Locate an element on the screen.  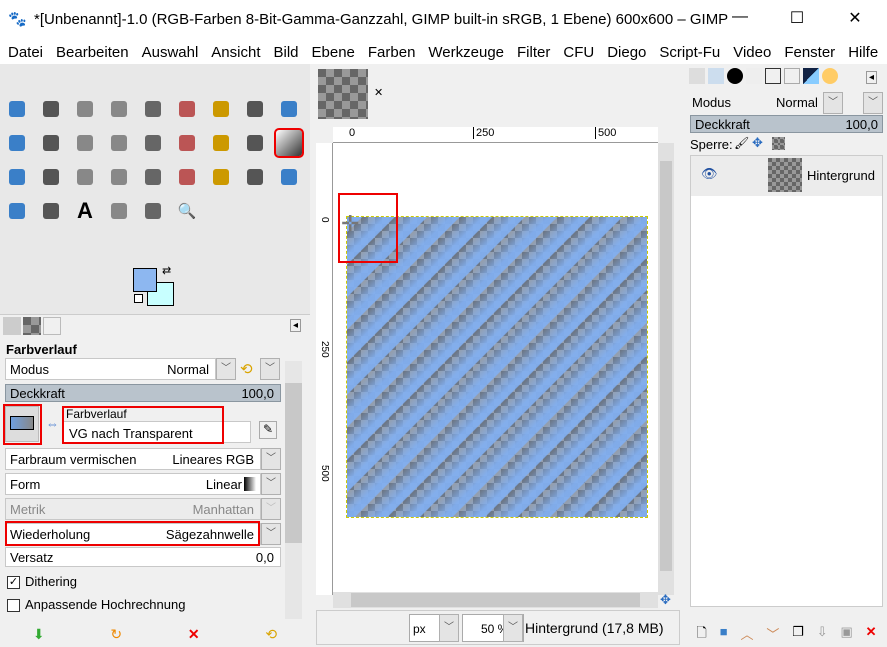
menu-script-fu: Script-Fu is located at coordinates (688, 51).